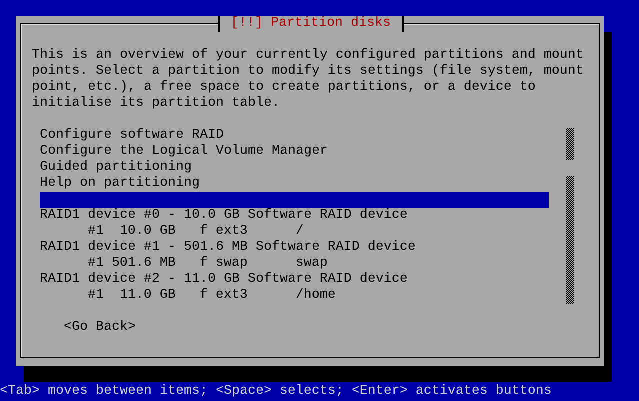 This screenshot has width=639, height=401. I want to click on menu-item: Guided partitioning, so click(294, 168).